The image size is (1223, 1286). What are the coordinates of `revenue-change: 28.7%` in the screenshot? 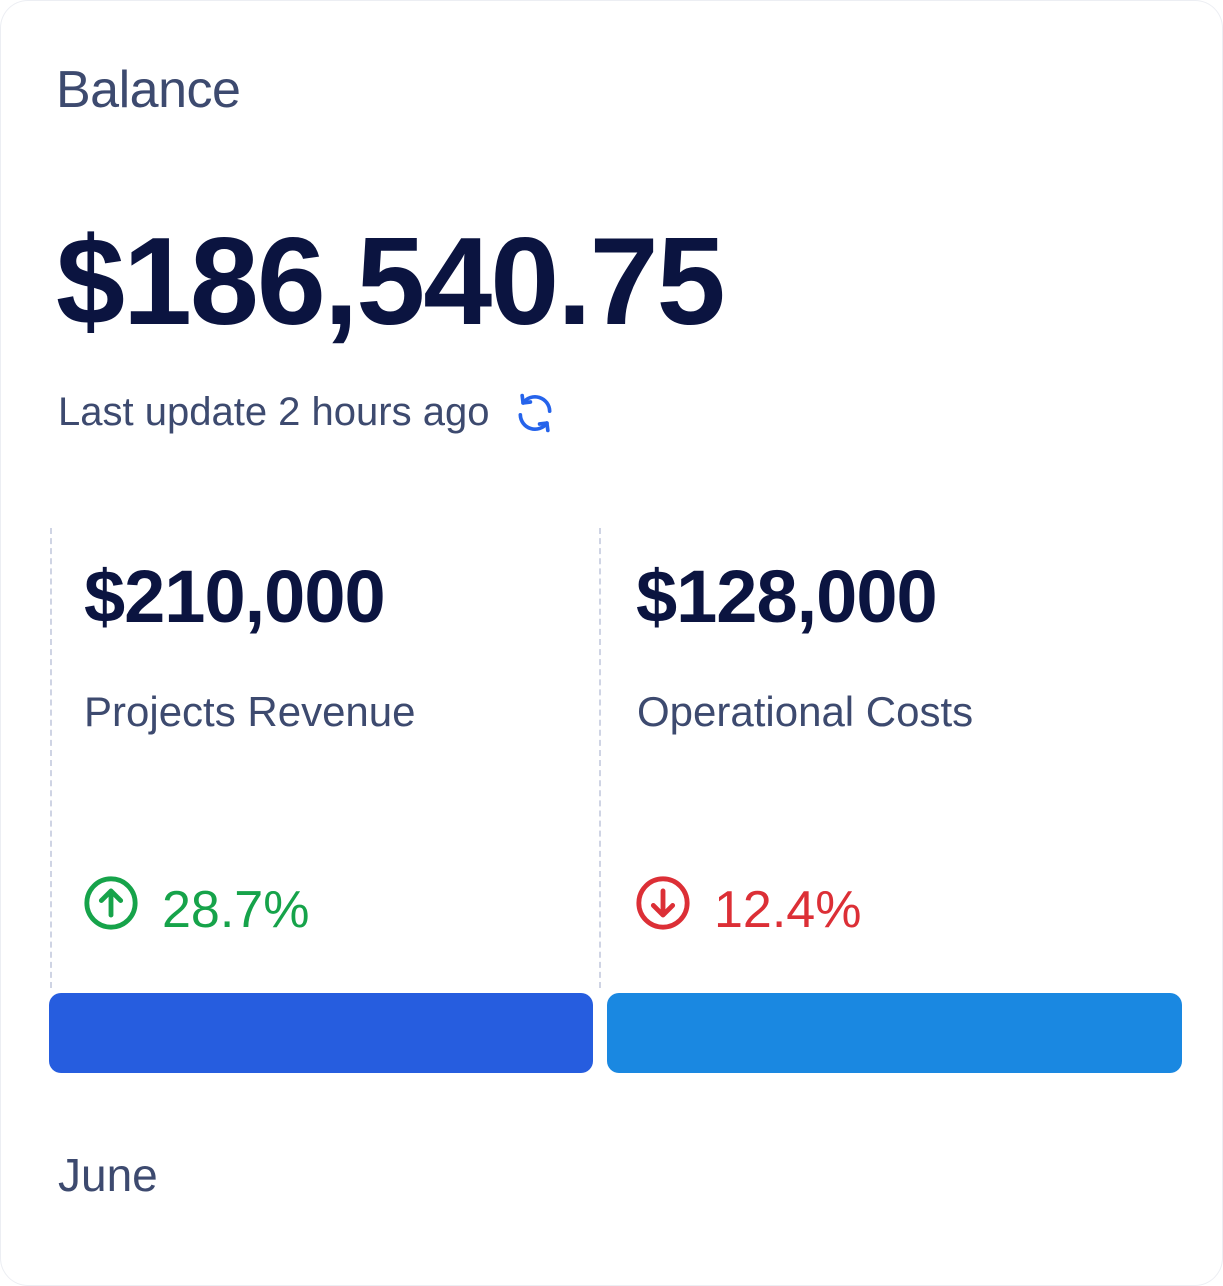 It's located at (195, 909).